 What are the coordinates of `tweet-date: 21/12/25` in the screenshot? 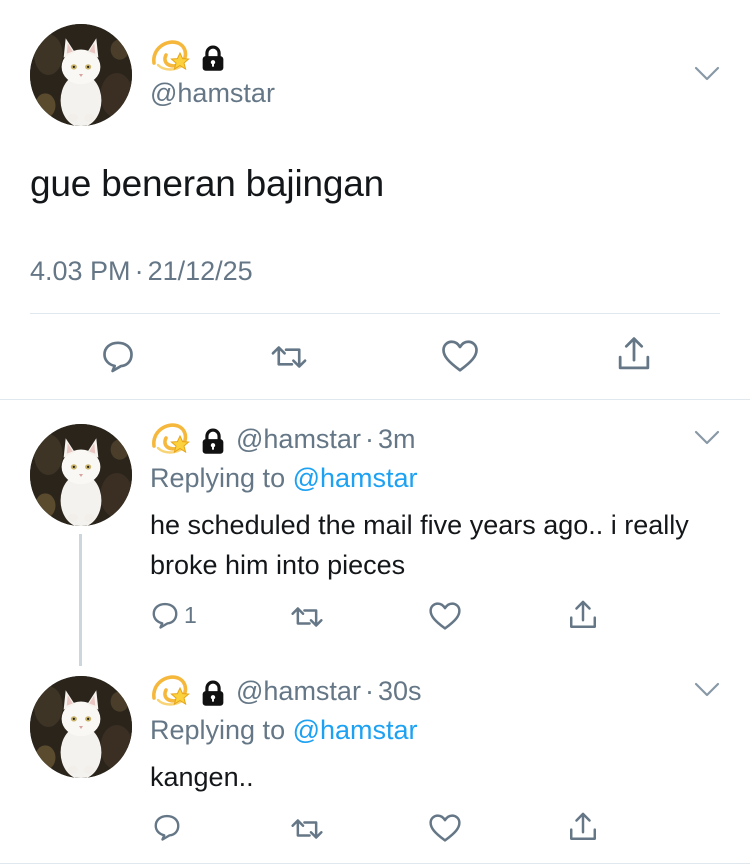 It's located at (200, 271).